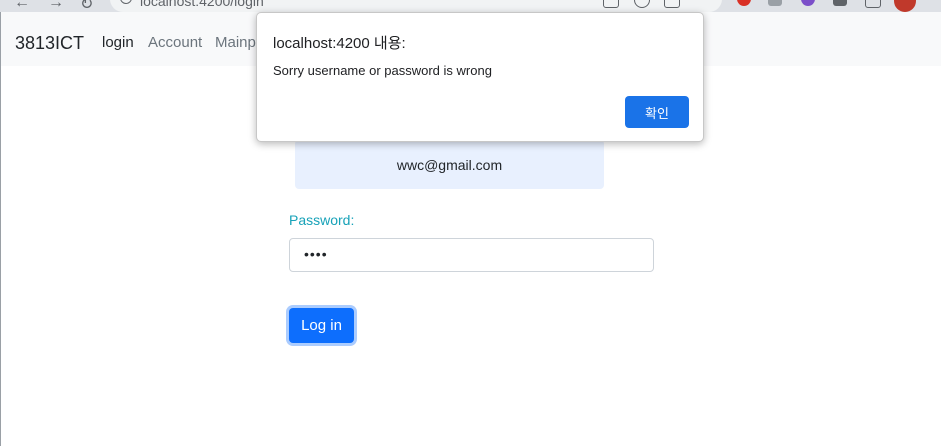 The width and height of the screenshot is (941, 446). I want to click on address-bar: localhost:4200/login, so click(416, 6).